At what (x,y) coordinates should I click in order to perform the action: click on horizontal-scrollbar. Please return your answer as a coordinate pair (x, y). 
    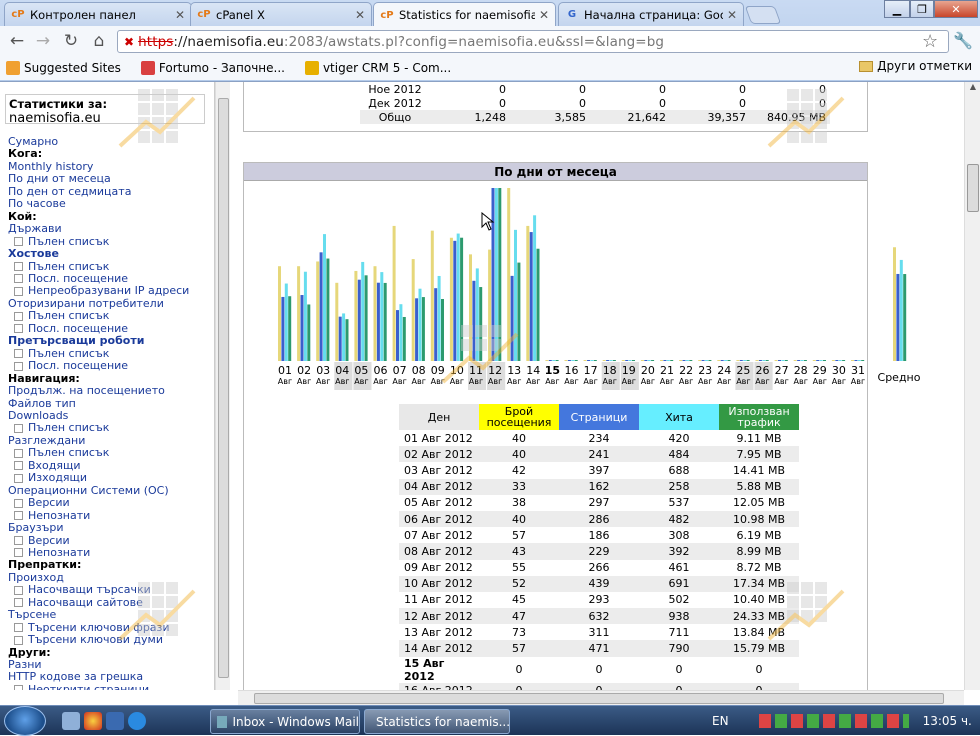
    Looking at the image, I should click on (601, 697).